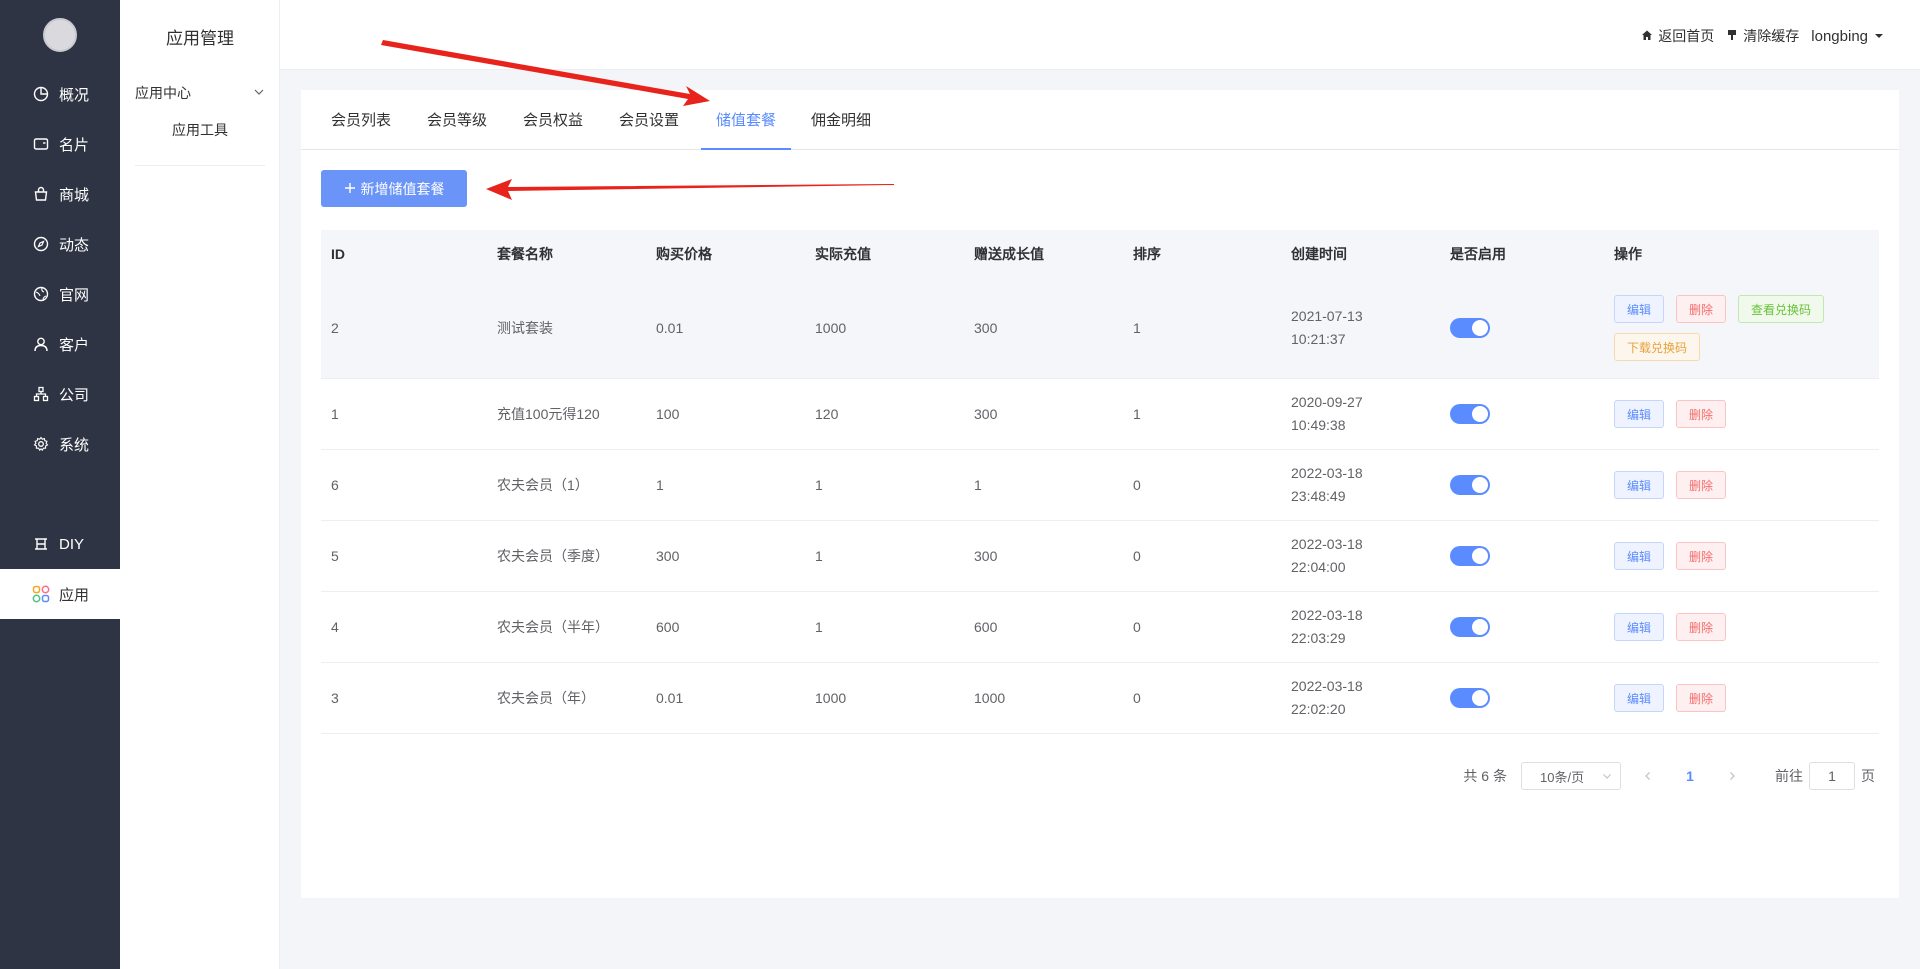  Describe the element at coordinates (41, 344) in the screenshot. I see `user-icon` at that location.